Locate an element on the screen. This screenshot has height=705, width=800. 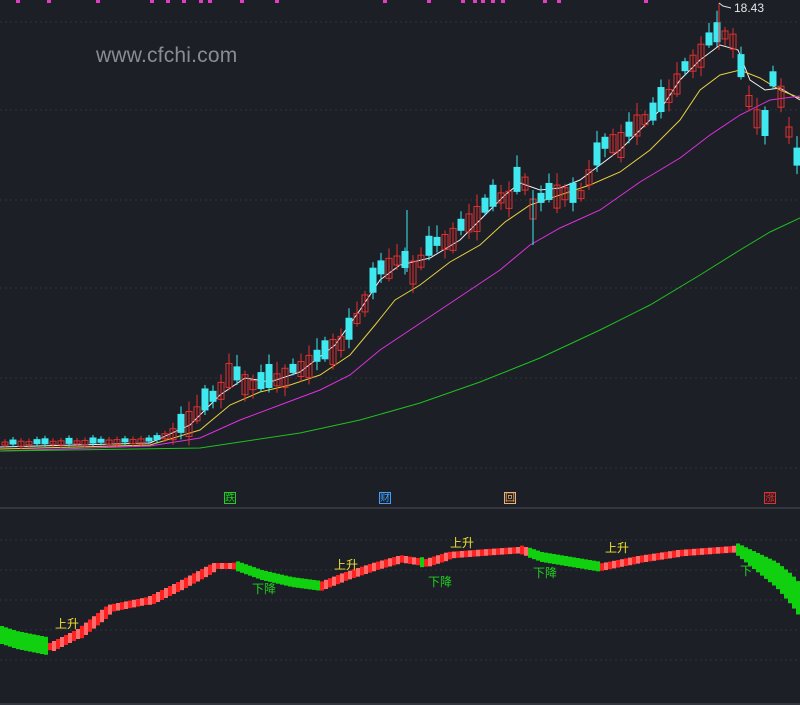
signal-down-label: 下降 is located at coordinates (264, 589).